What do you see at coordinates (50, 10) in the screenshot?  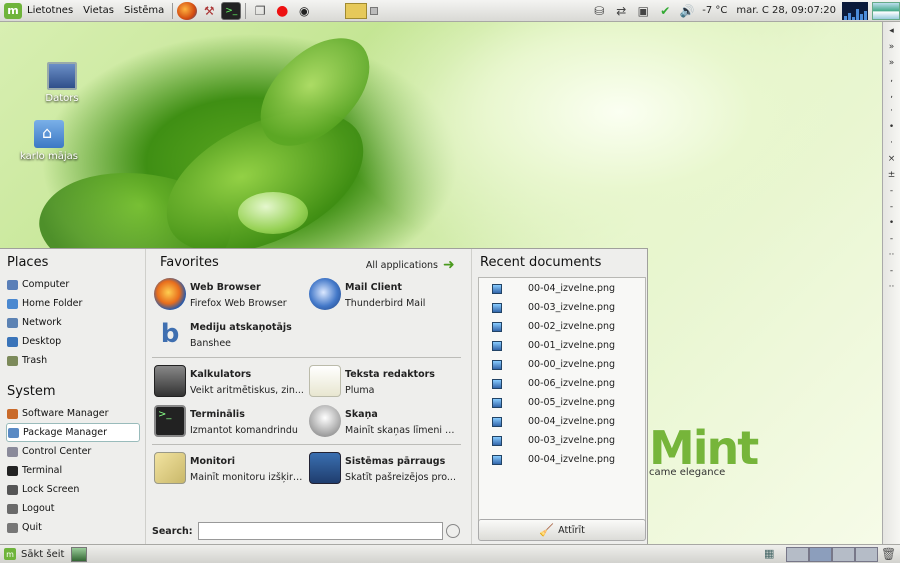 I see `menu-applications: Lietotnes` at bounding box center [50, 10].